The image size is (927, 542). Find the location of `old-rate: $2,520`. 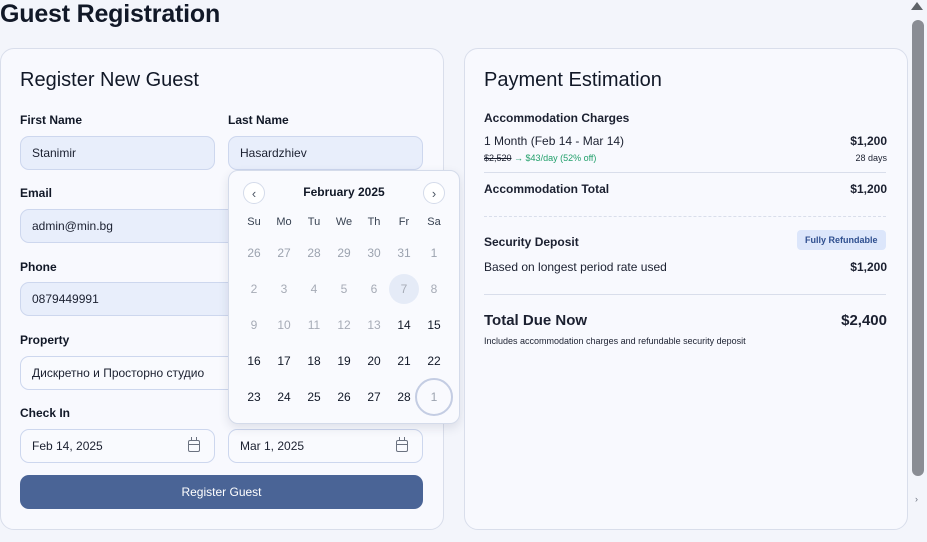

old-rate: $2,520 is located at coordinates (498, 158).